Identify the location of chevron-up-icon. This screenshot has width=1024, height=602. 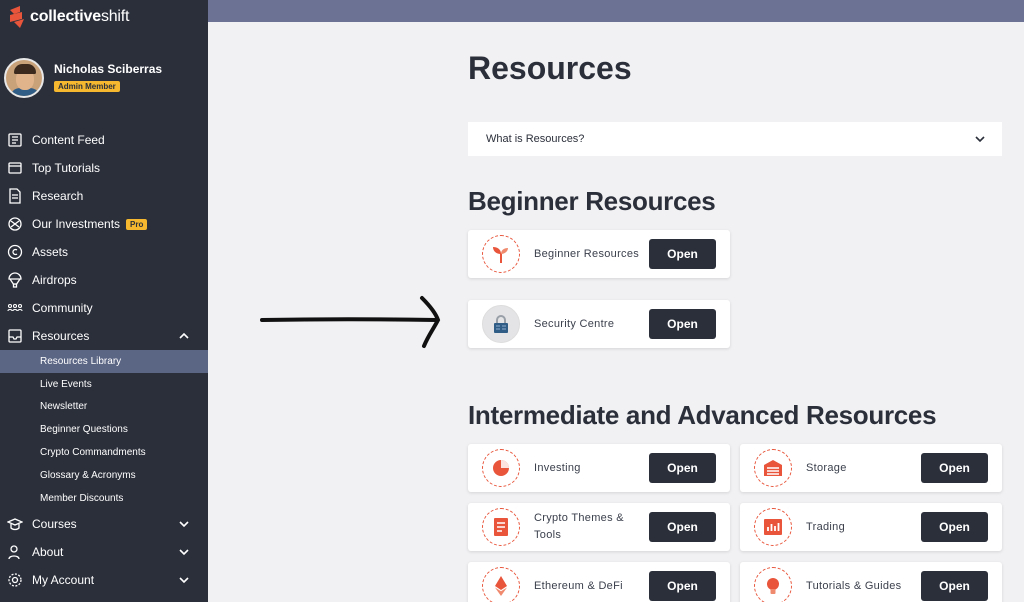
(184, 336).